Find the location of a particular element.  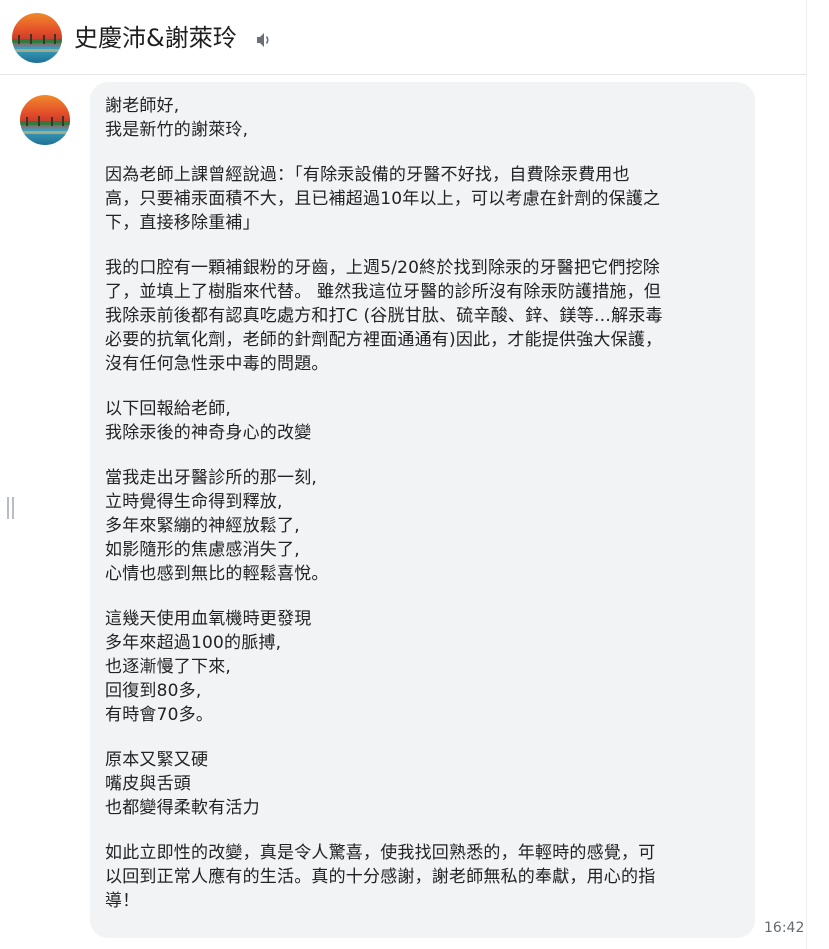

message-line: 這幾天使用血氧機時更發現 is located at coordinates (208, 619).